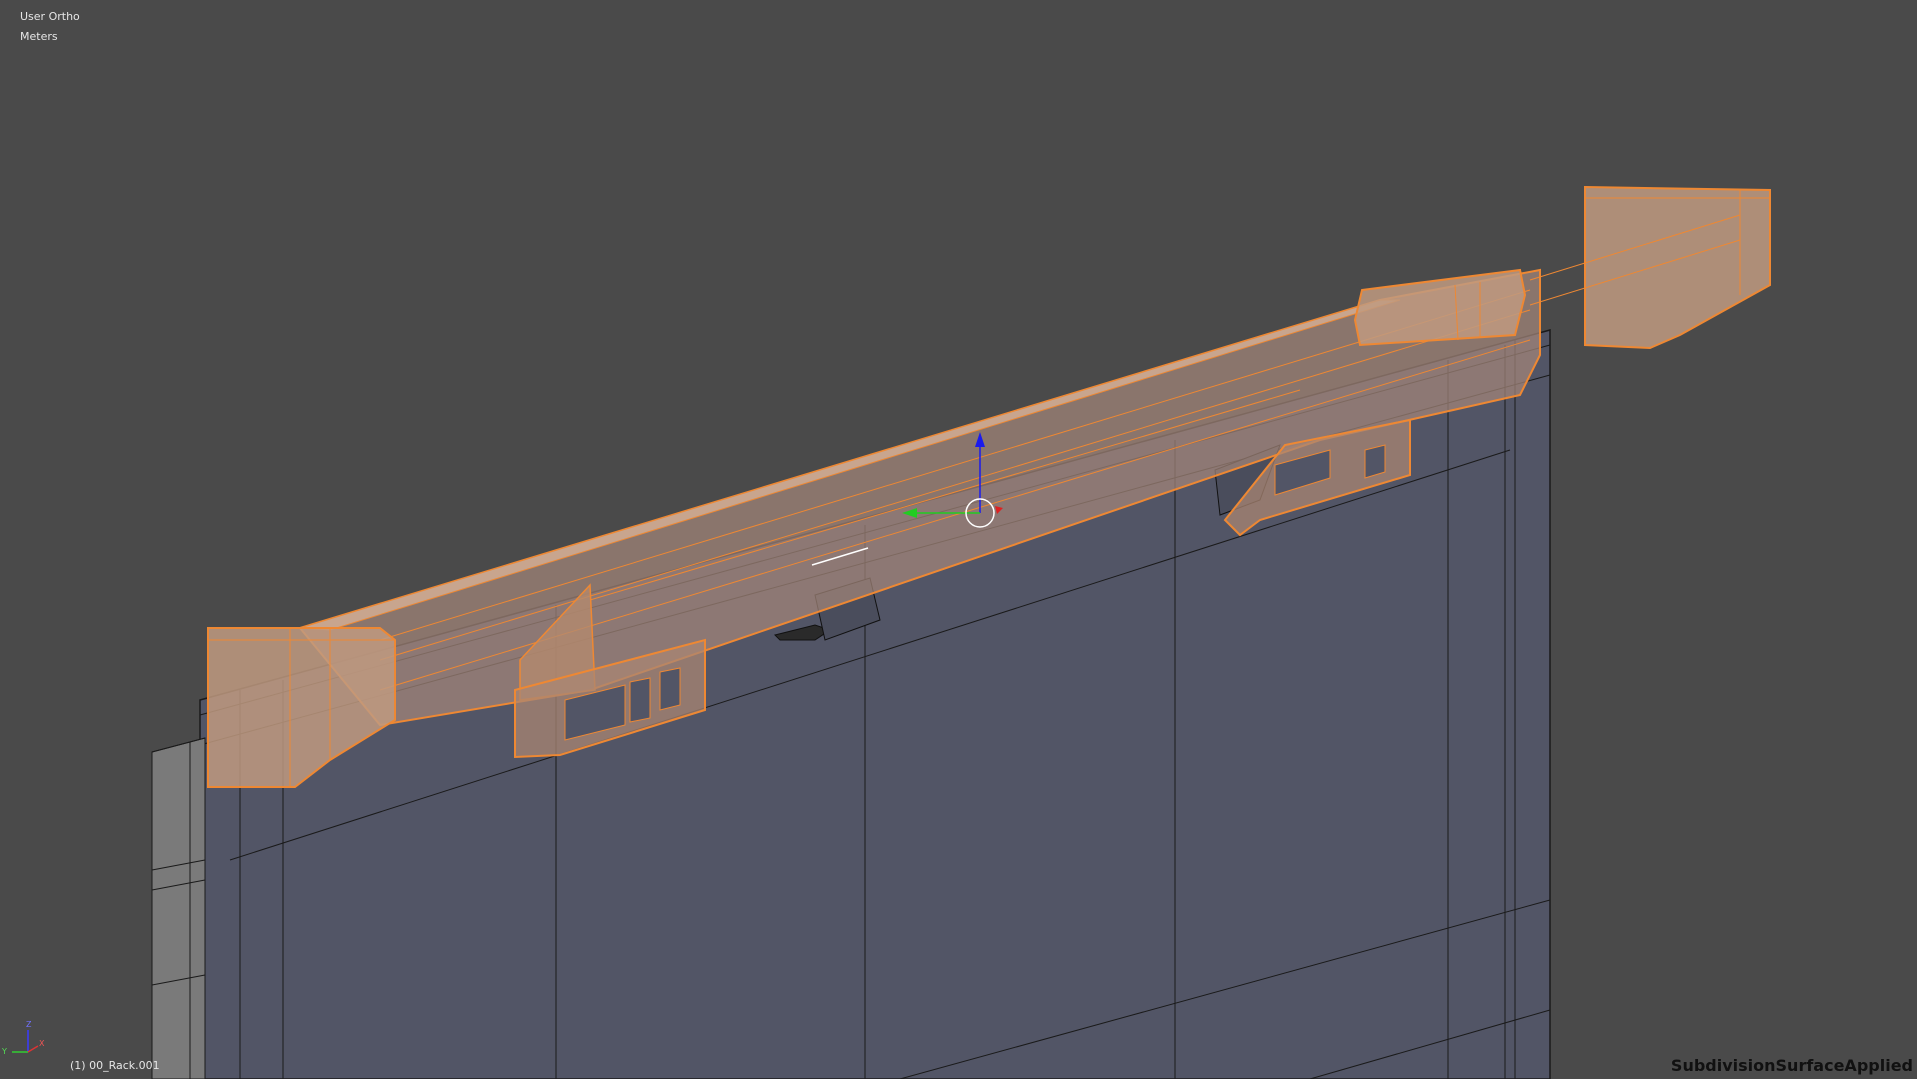  What do you see at coordinates (50, 16) in the screenshot?
I see `view-name-label: User Ortho` at bounding box center [50, 16].